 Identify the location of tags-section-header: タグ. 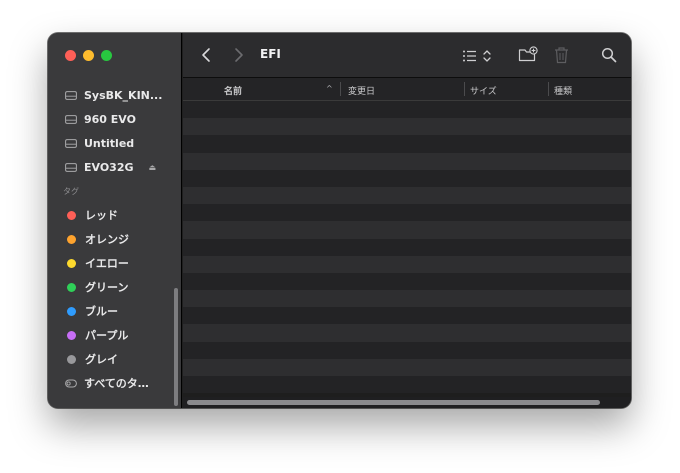
(71, 191).